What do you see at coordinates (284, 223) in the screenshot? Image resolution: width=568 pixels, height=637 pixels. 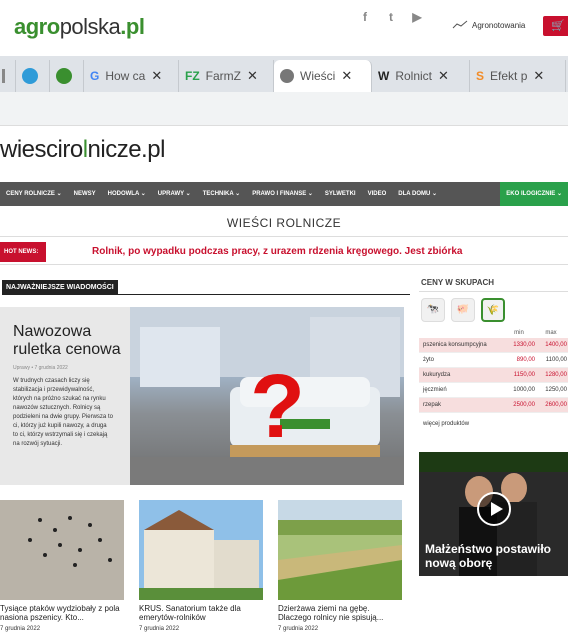 I see `page-title: WIEŚCI ROLNICZE` at bounding box center [284, 223].